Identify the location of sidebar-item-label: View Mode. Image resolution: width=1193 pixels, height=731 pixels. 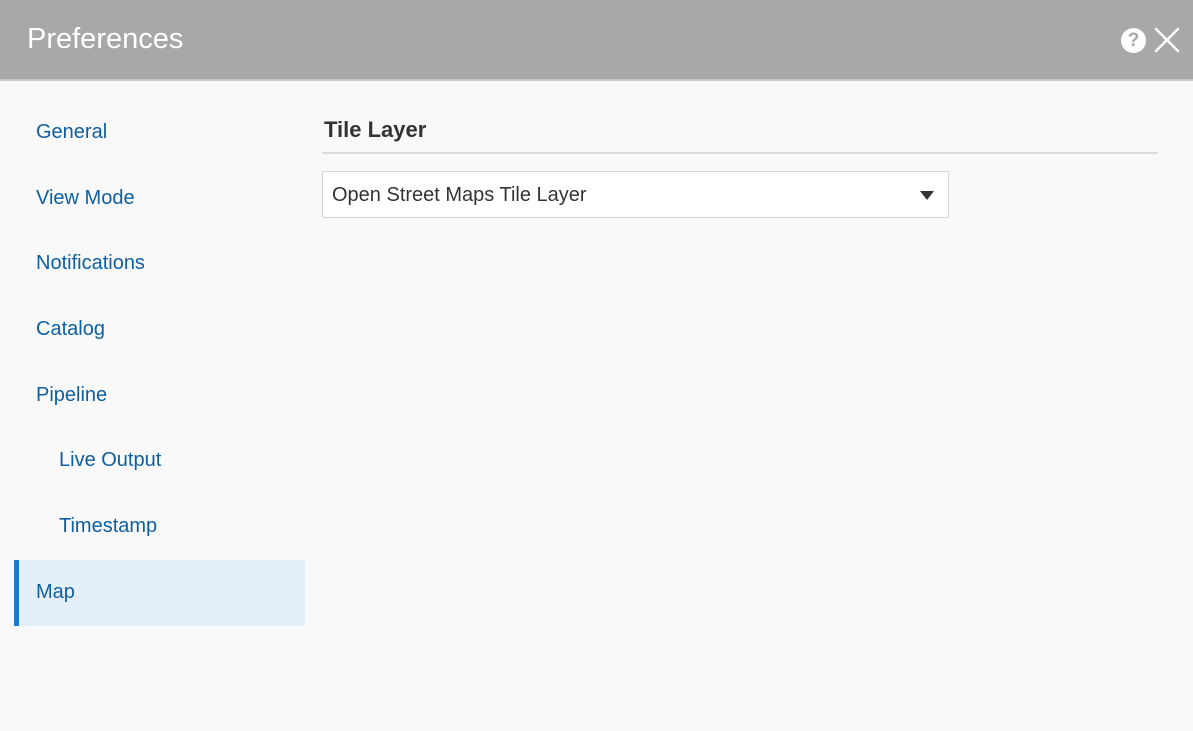
(85, 197).